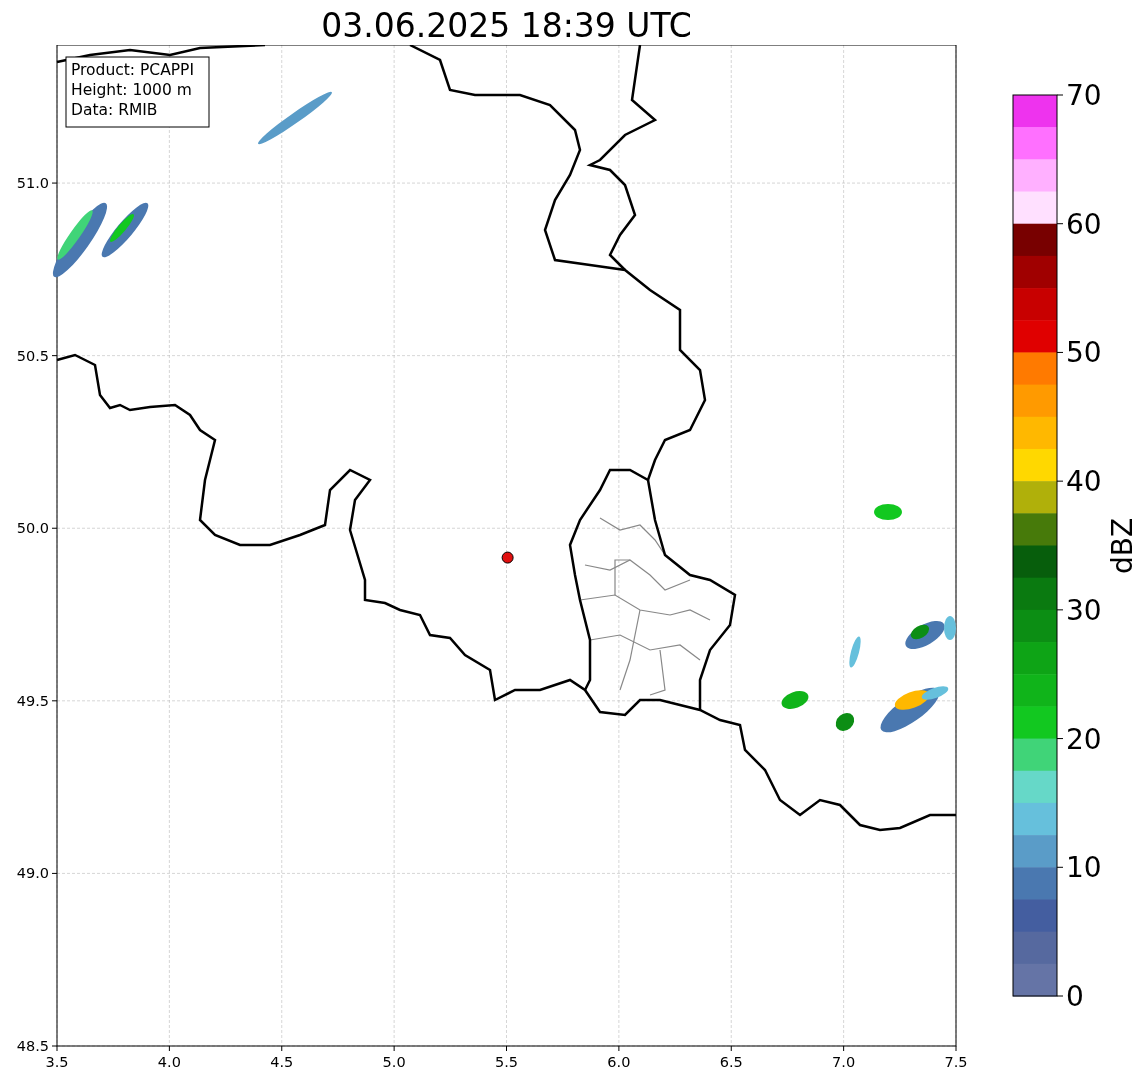 The image size is (1145, 1084). Describe the element at coordinates (1084, 95) in the screenshot. I see `colorbar-tick-label: 70` at that location.